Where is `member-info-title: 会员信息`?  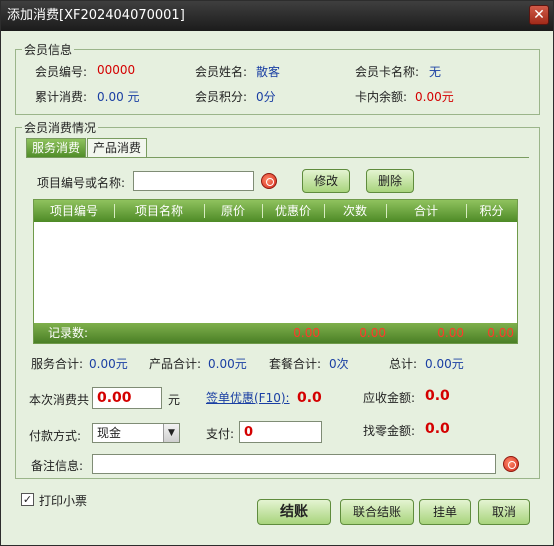 member-info-title: 会员信息 is located at coordinates (48, 49).